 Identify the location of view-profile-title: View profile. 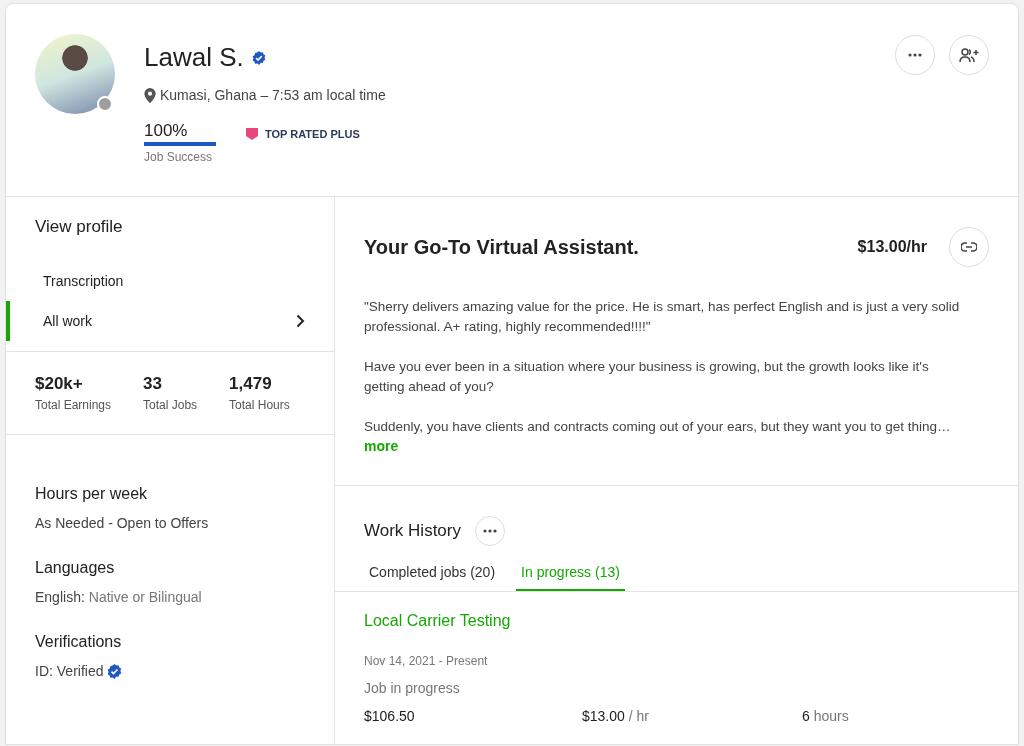
(79, 227).